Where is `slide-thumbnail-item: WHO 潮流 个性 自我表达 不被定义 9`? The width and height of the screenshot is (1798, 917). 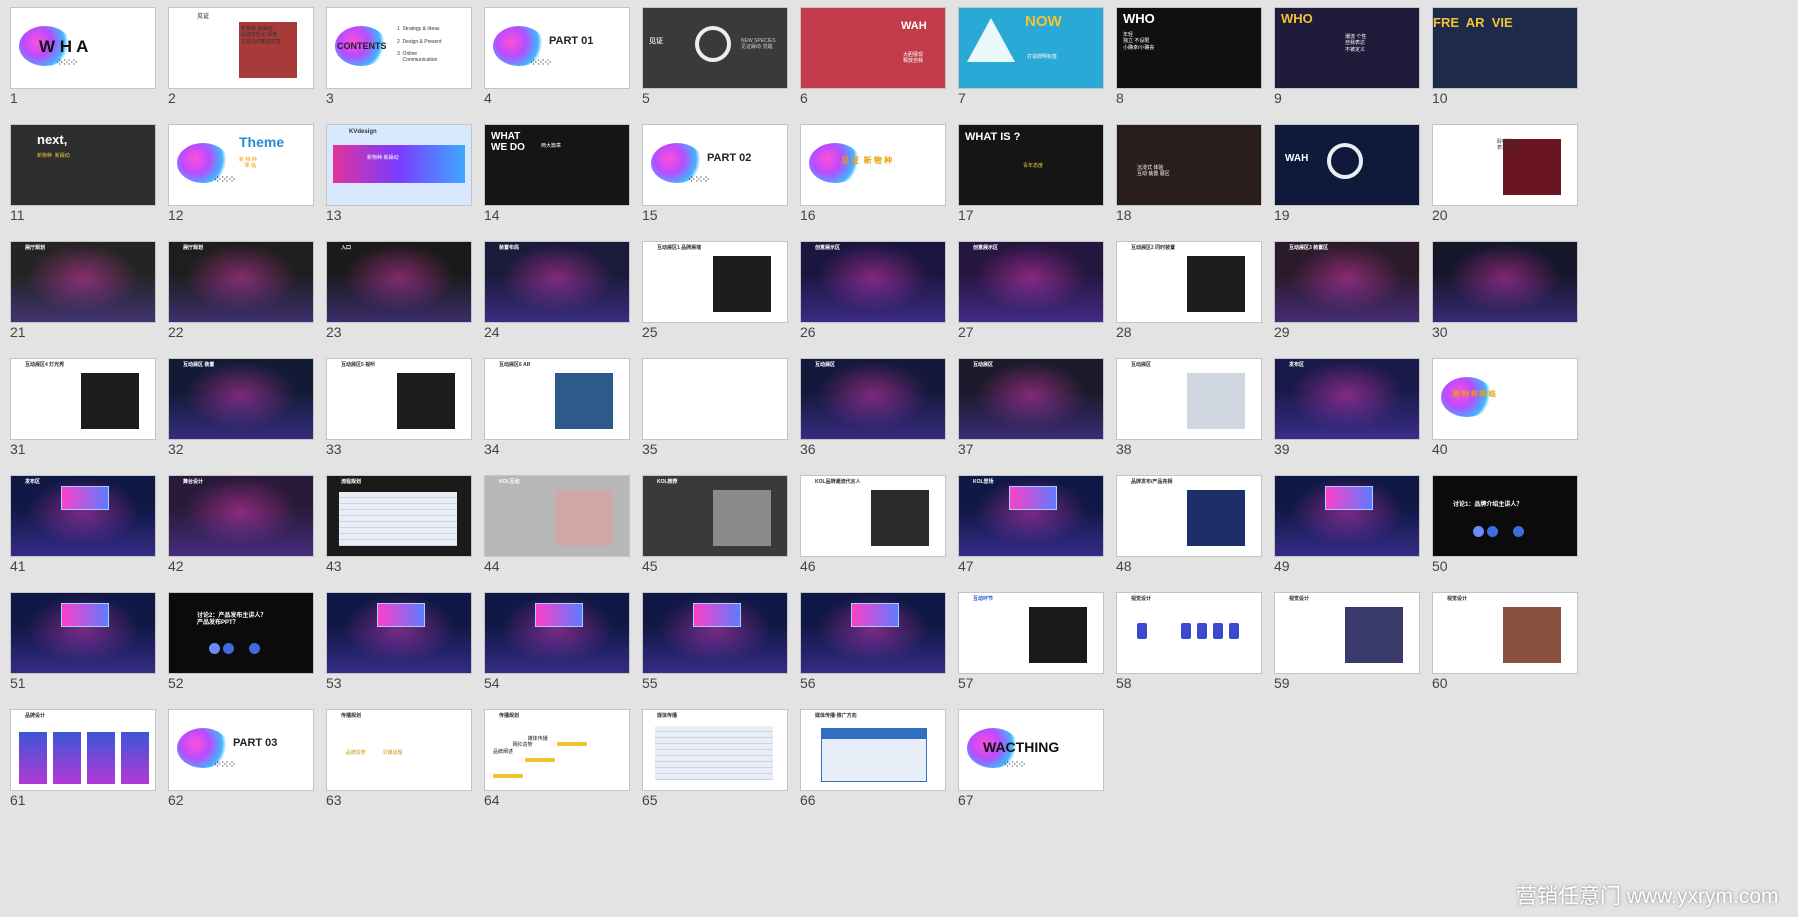 slide-thumbnail-item: WHO 潮流 个性 自我表达 不被定义 9 is located at coordinates (1347, 56).